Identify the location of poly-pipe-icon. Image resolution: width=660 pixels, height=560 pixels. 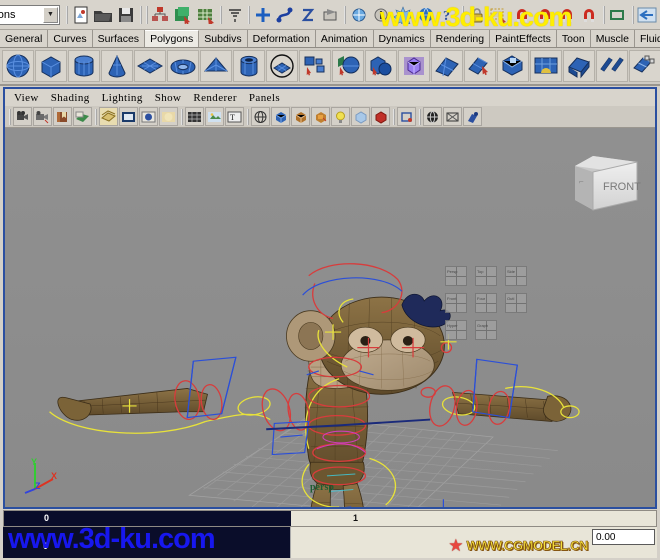
(249, 66).